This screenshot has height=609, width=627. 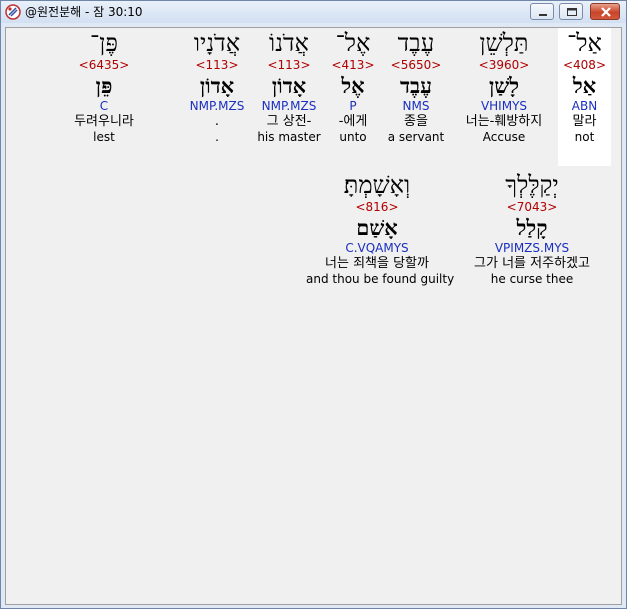 What do you see at coordinates (289, 121) in the screenshot?
I see `korean-gloss: 그 상전-` at bounding box center [289, 121].